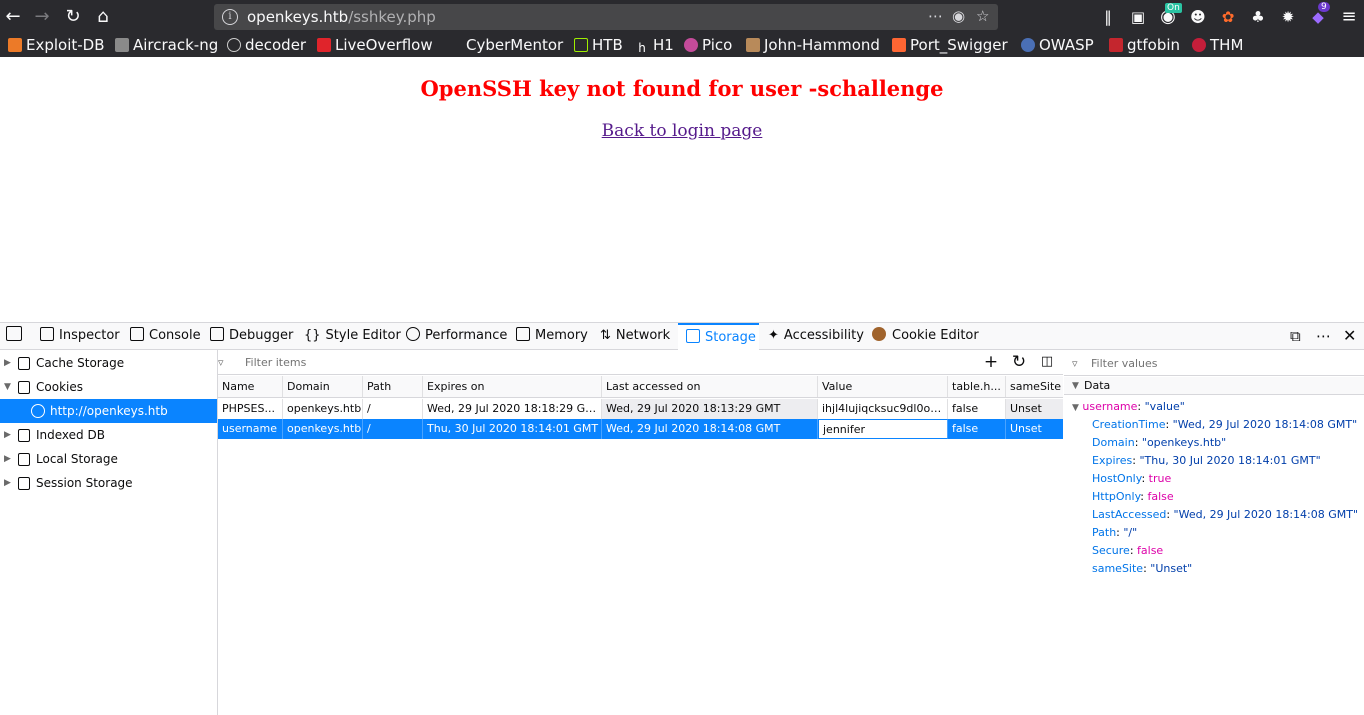 Image resolution: width=1364 pixels, height=715 pixels. Describe the element at coordinates (935, 16) in the screenshot. I see `page-actions-icon: ⋯` at that location.